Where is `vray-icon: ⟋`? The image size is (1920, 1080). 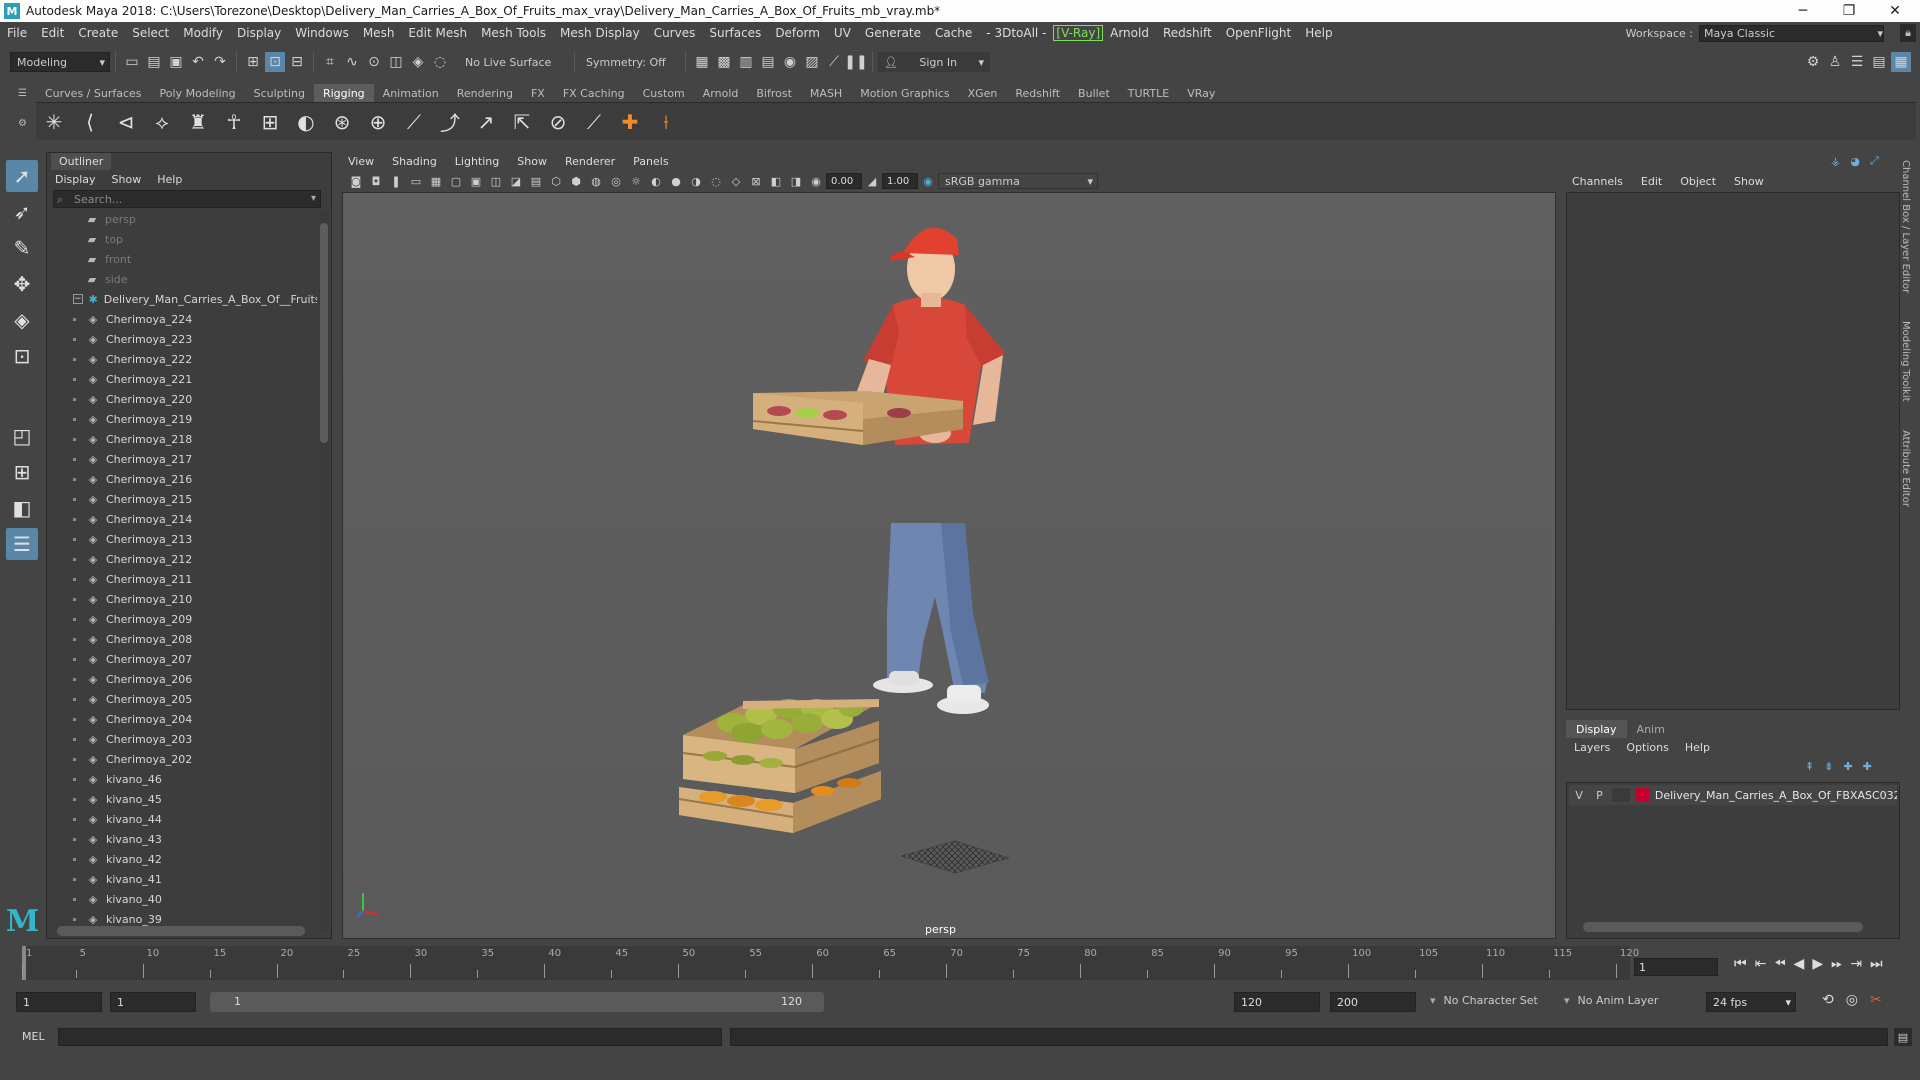
vray-icon: ⟋ is located at coordinates (834, 62).